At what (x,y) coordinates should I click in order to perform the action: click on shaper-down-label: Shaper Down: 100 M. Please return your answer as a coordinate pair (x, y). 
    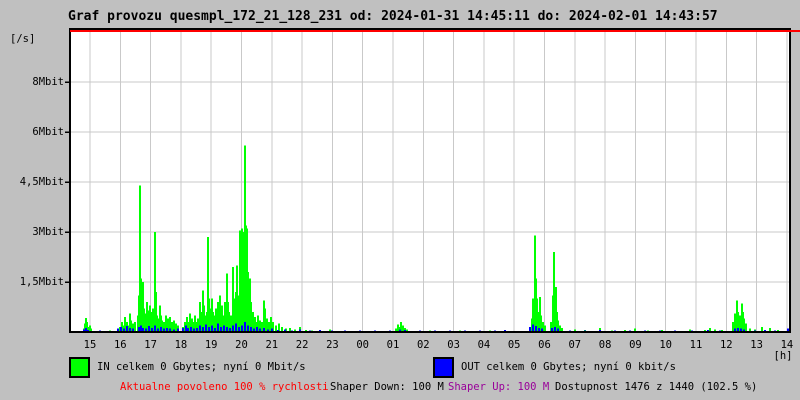
    Looking at the image, I should click on (387, 387).